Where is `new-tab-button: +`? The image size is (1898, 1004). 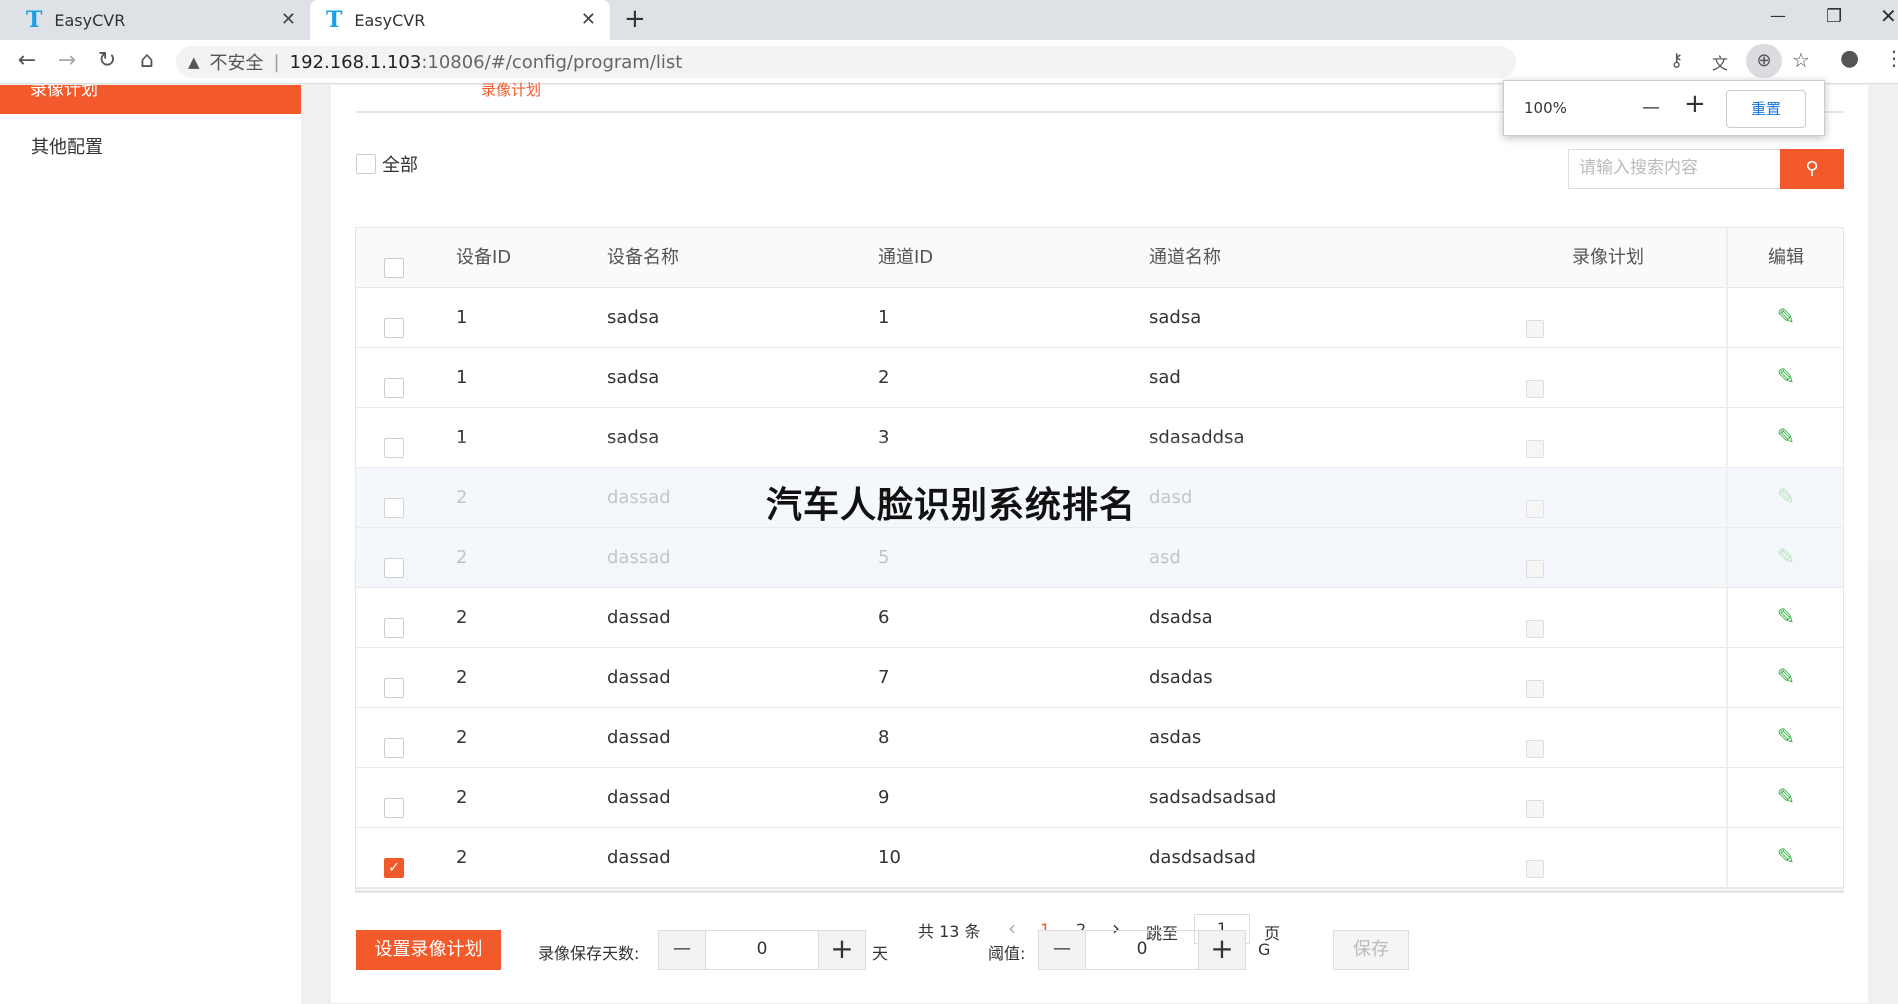
new-tab-button: + is located at coordinates (635, 19).